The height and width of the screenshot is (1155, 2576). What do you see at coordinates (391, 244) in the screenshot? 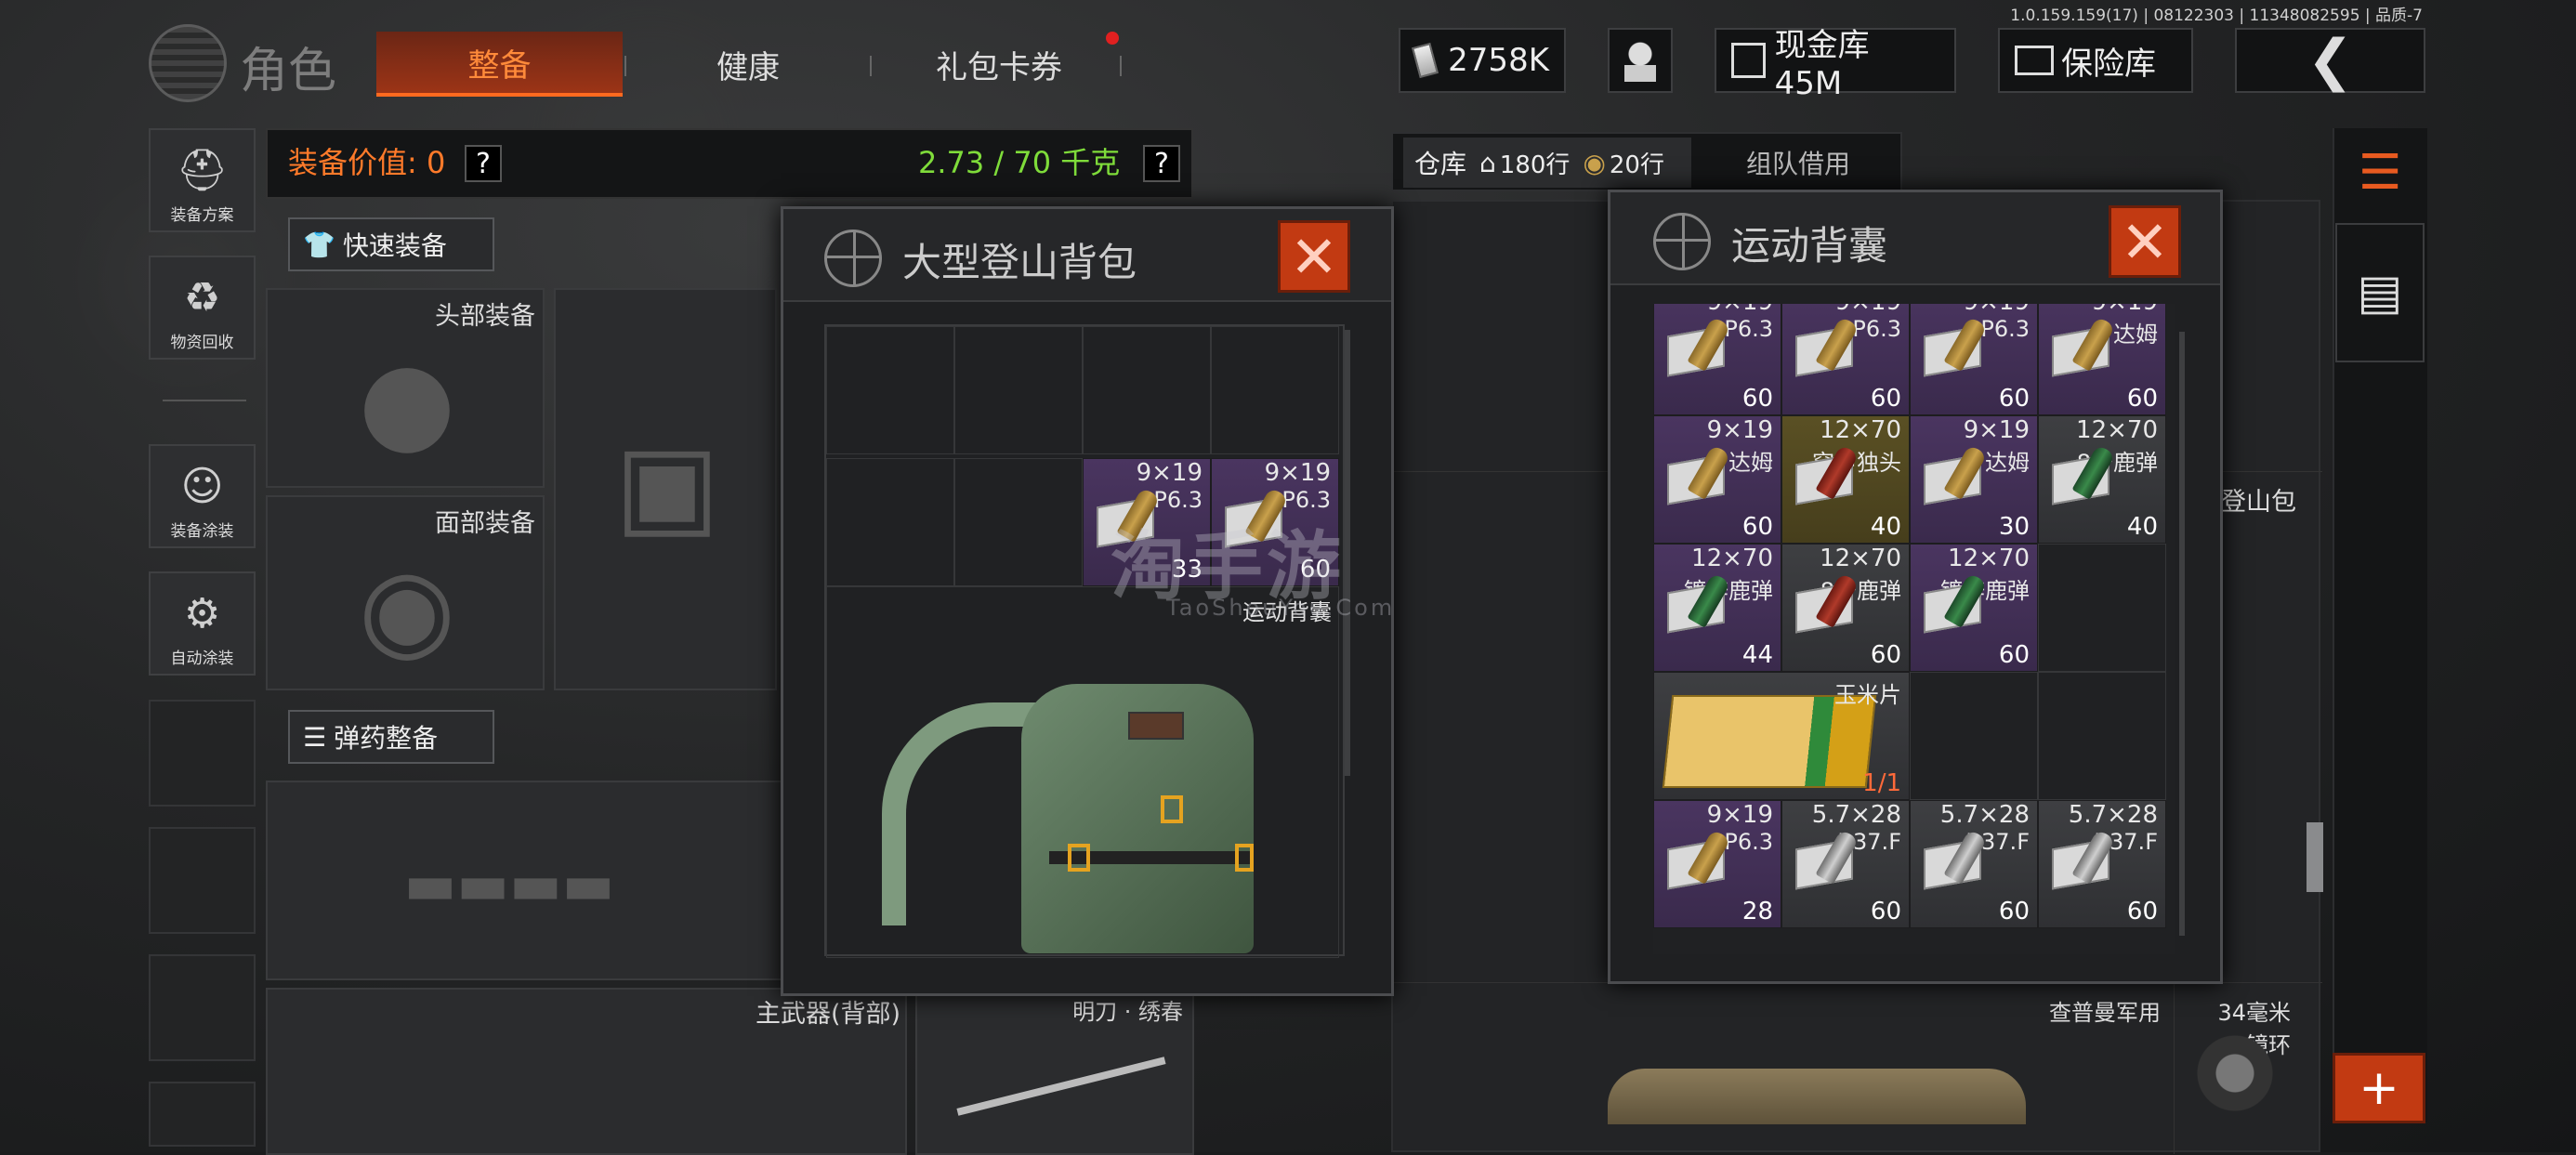
I see `quick-equip-button: 👕 快速装备` at bounding box center [391, 244].